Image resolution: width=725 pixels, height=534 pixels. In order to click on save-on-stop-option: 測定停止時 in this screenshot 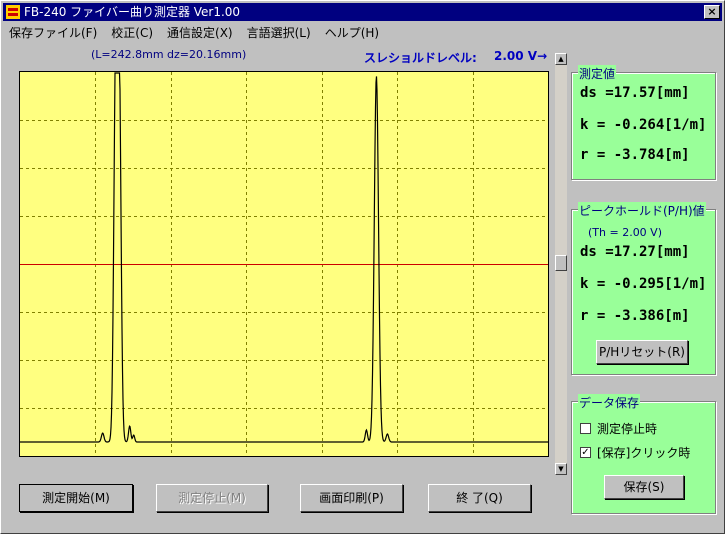, I will do `click(618, 428)`.